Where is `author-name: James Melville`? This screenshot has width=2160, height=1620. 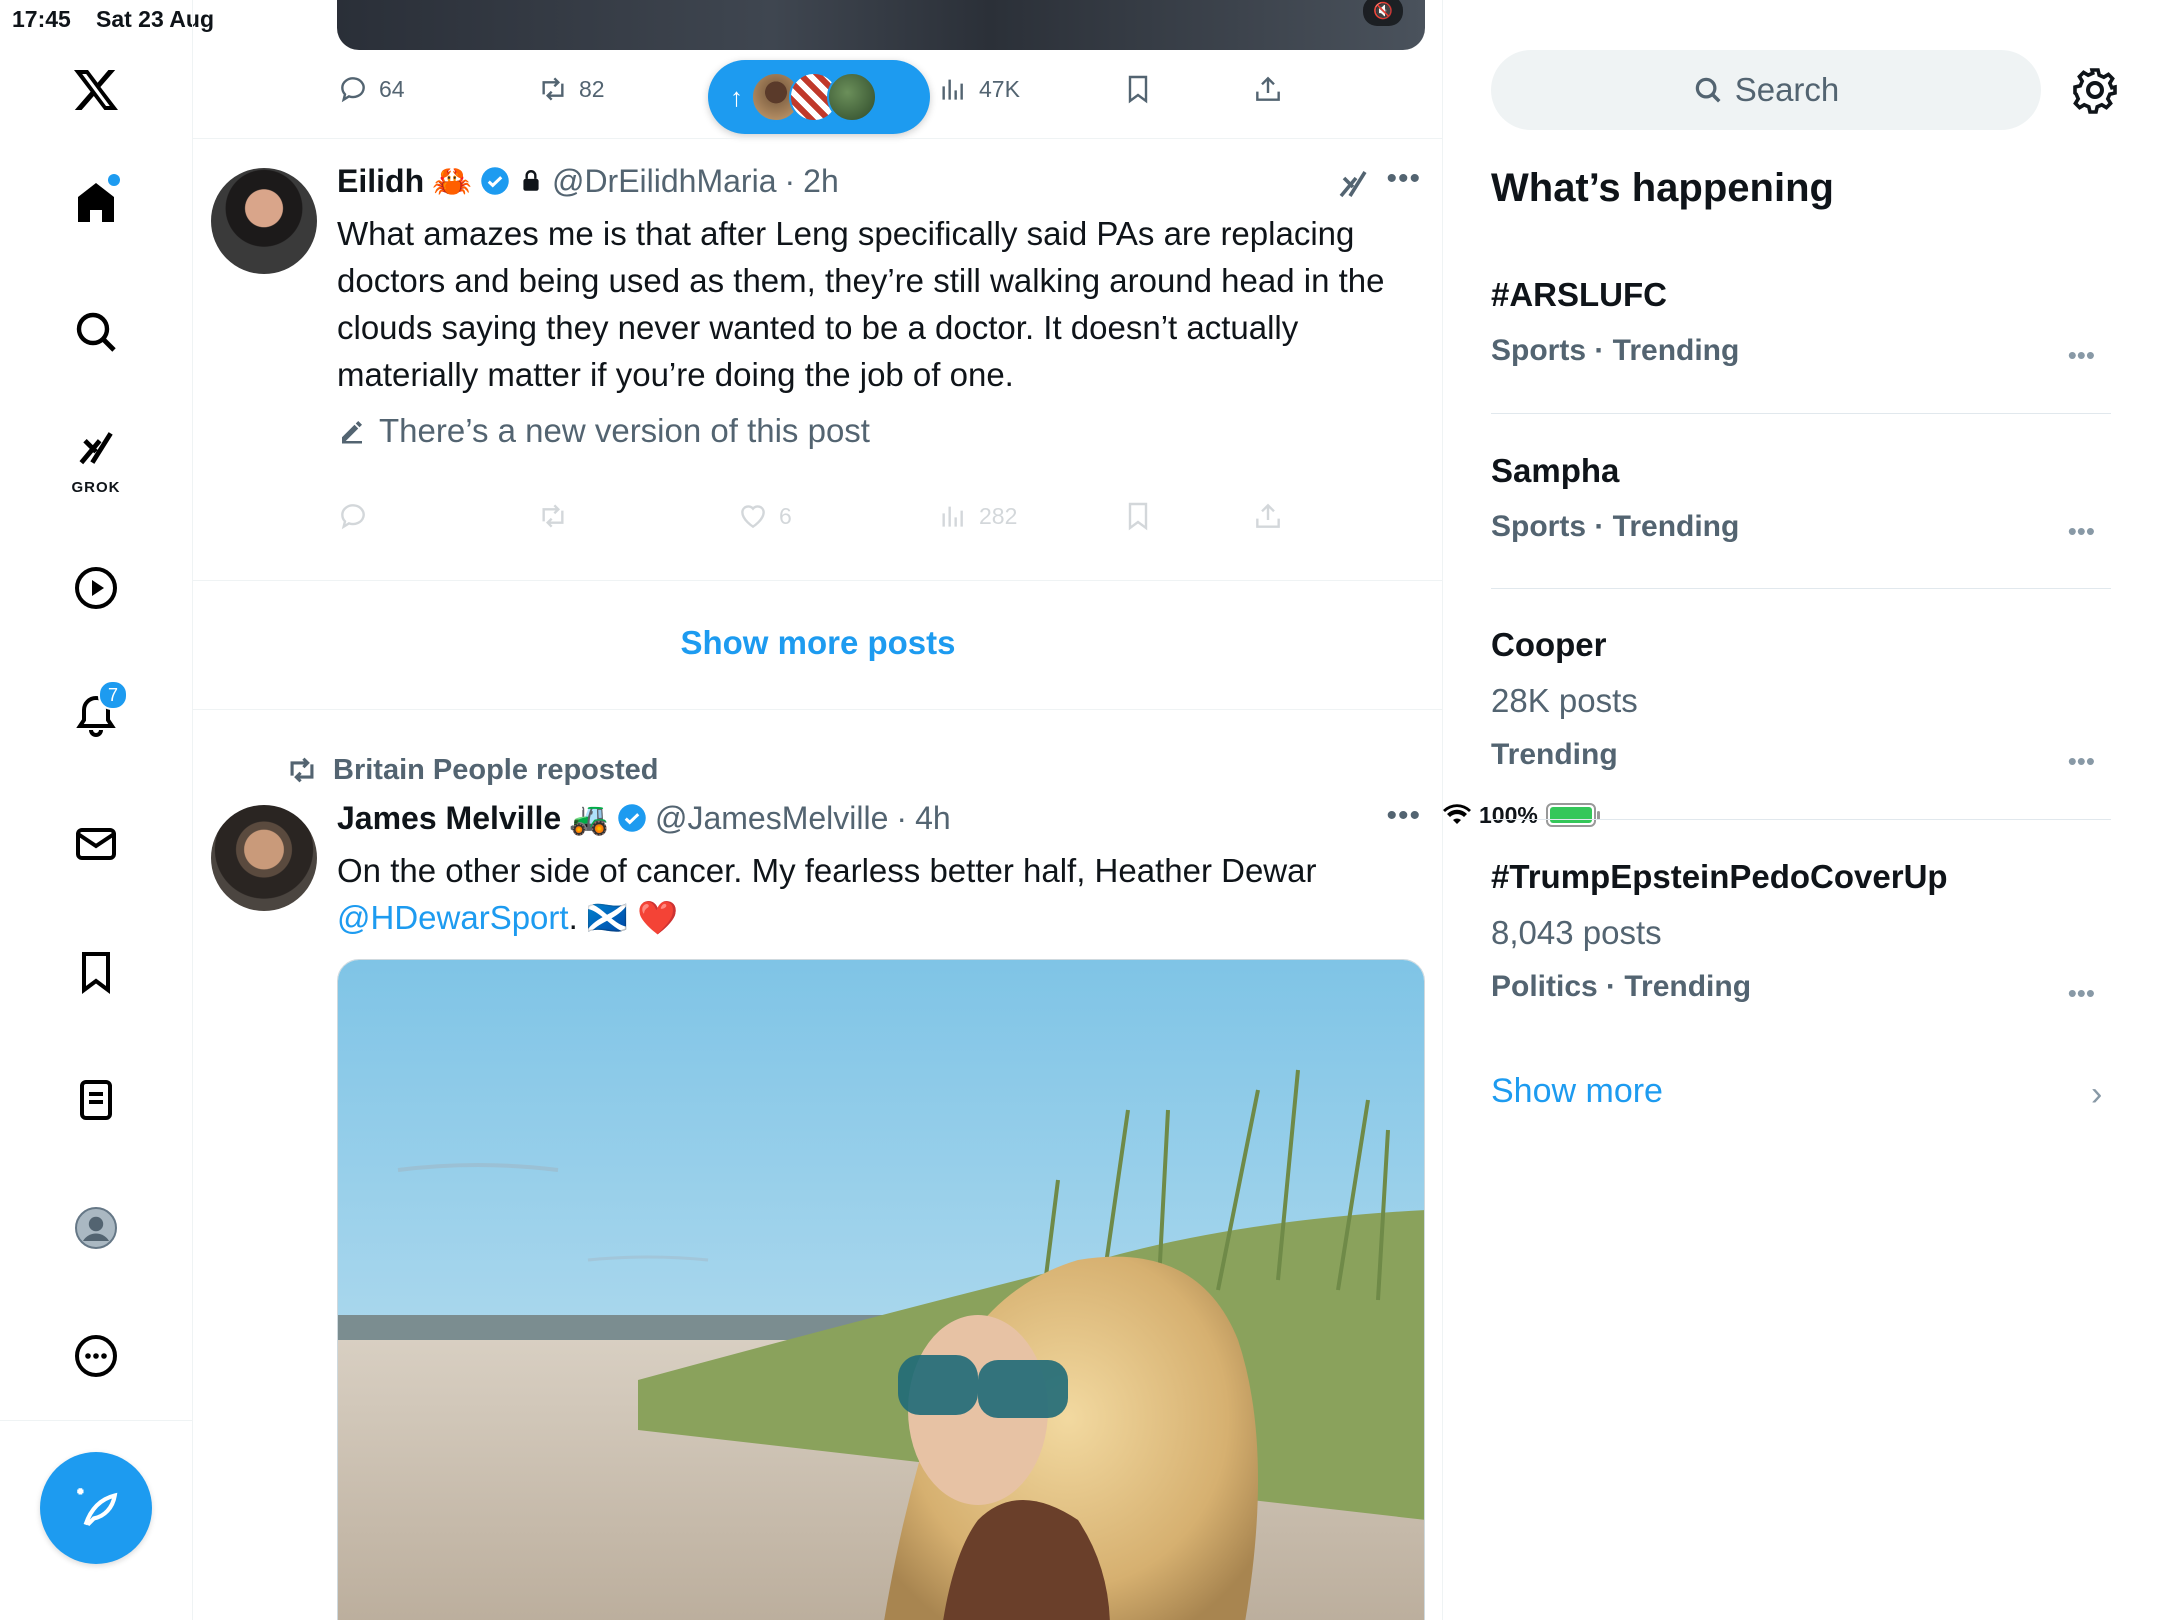 author-name: James Melville is located at coordinates (449, 818).